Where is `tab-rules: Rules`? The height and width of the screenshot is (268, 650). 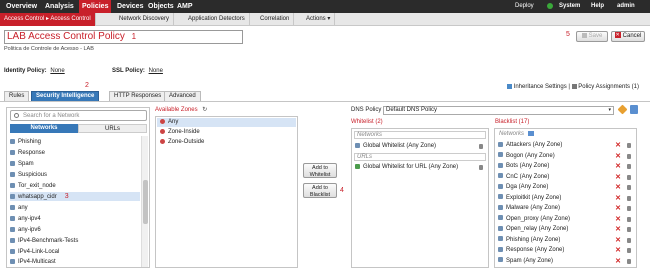
tab-rules: Rules is located at coordinates (17, 96).